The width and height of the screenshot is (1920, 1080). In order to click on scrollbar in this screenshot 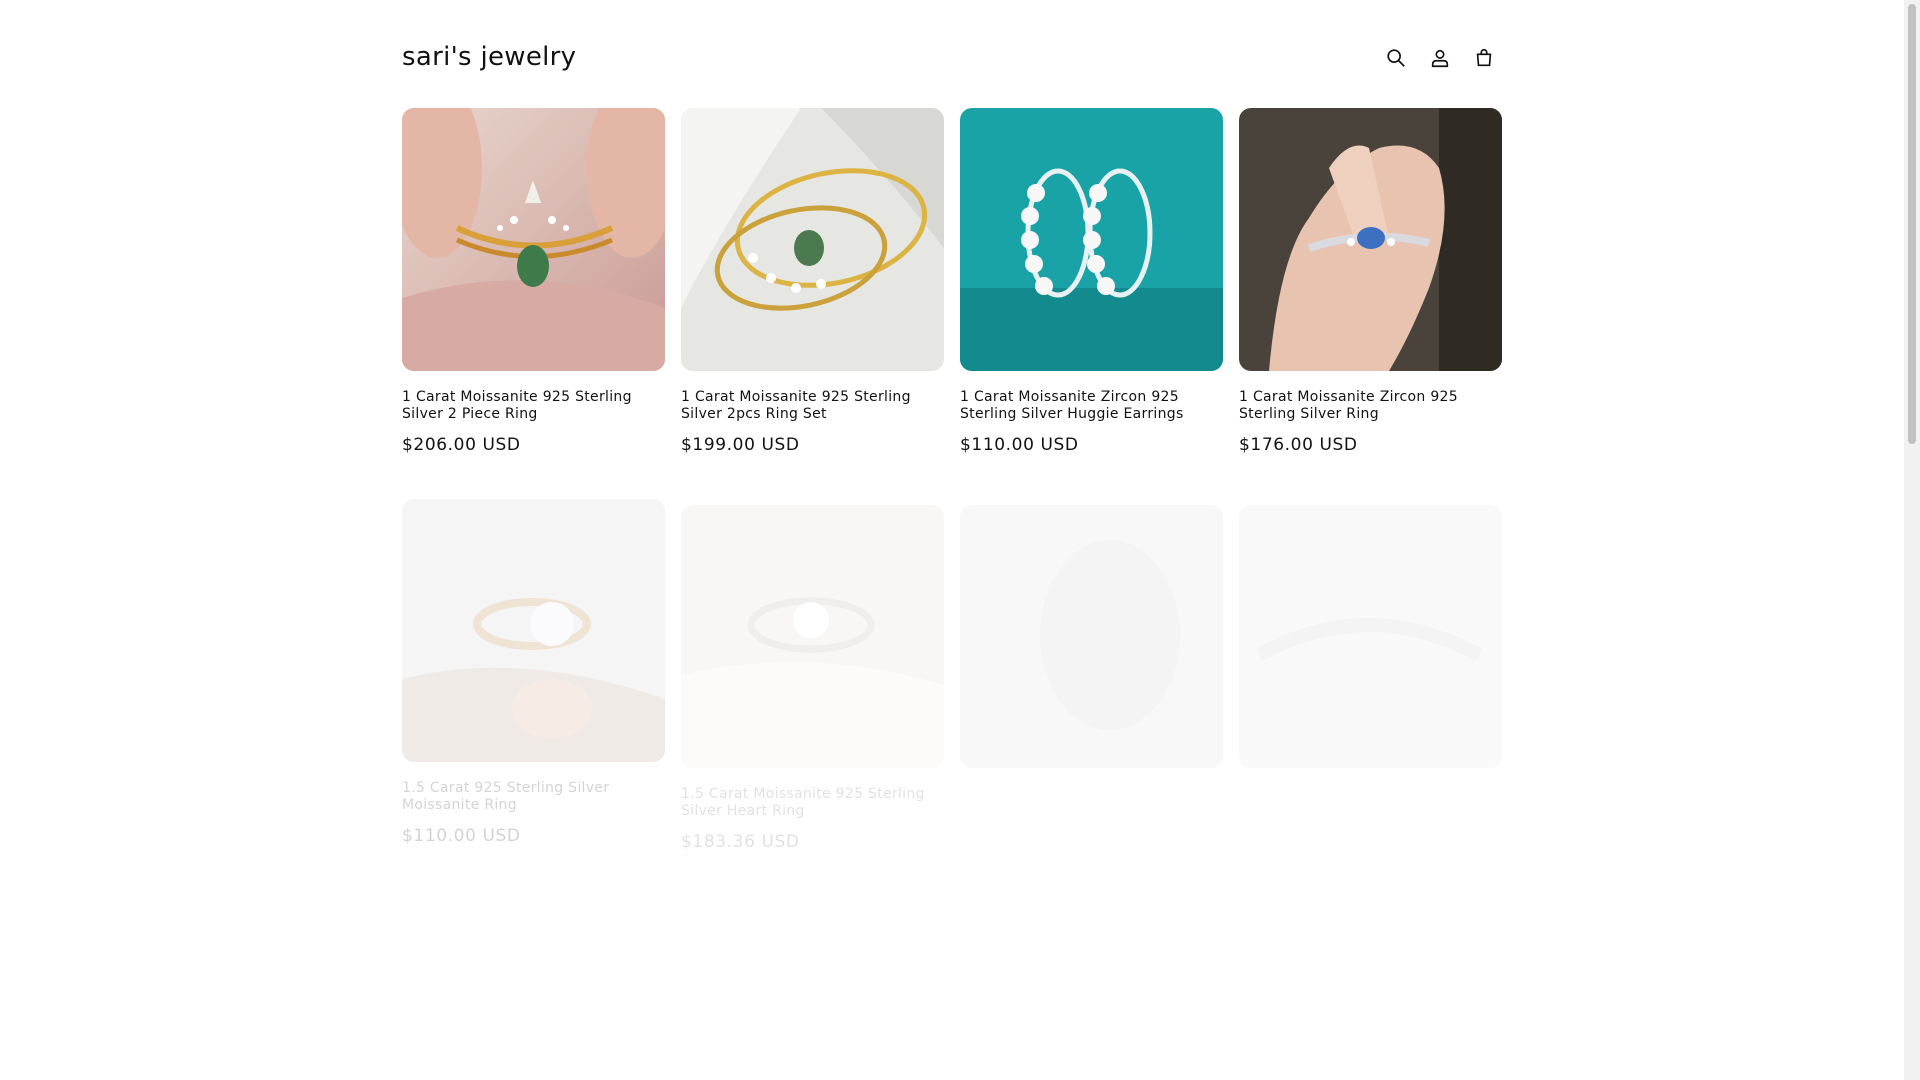, I will do `click(1912, 540)`.